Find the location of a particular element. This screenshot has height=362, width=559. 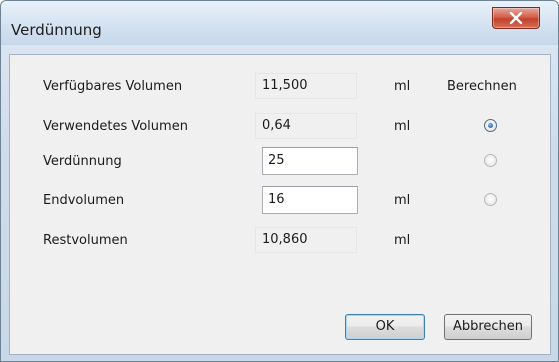

calculate-used-volume-radio is located at coordinates (490, 125).